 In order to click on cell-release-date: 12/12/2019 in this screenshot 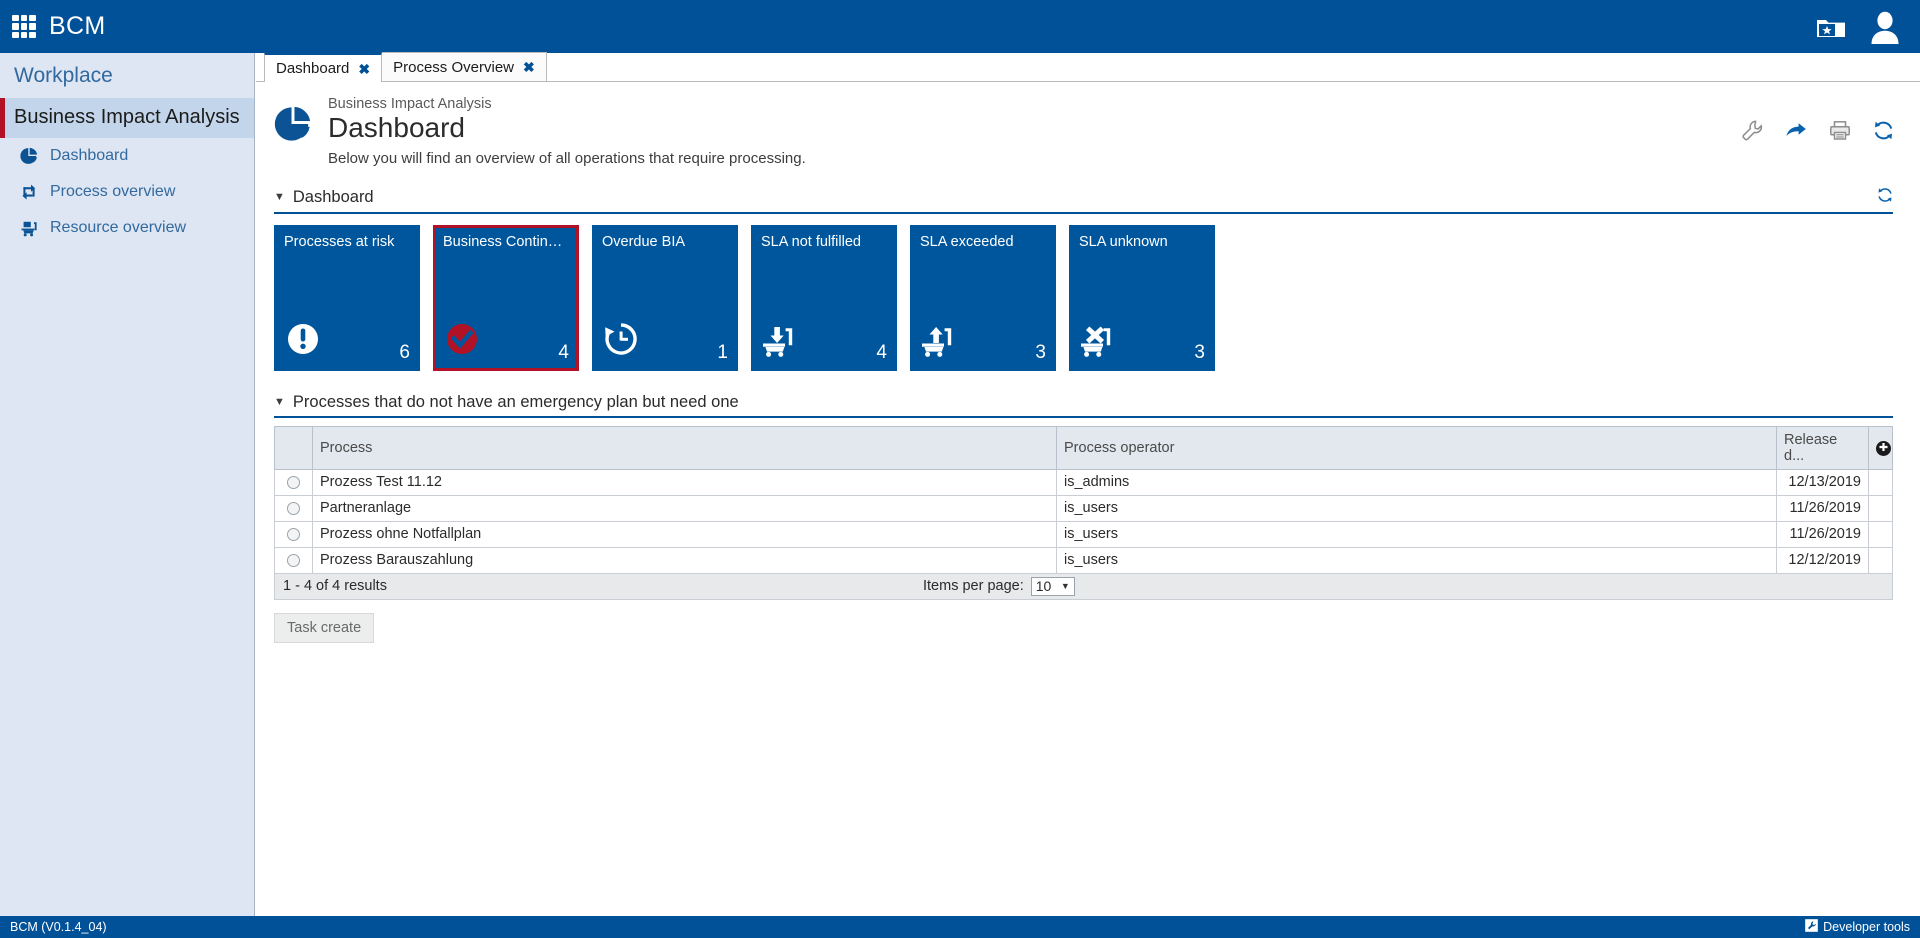, I will do `click(1822, 560)`.